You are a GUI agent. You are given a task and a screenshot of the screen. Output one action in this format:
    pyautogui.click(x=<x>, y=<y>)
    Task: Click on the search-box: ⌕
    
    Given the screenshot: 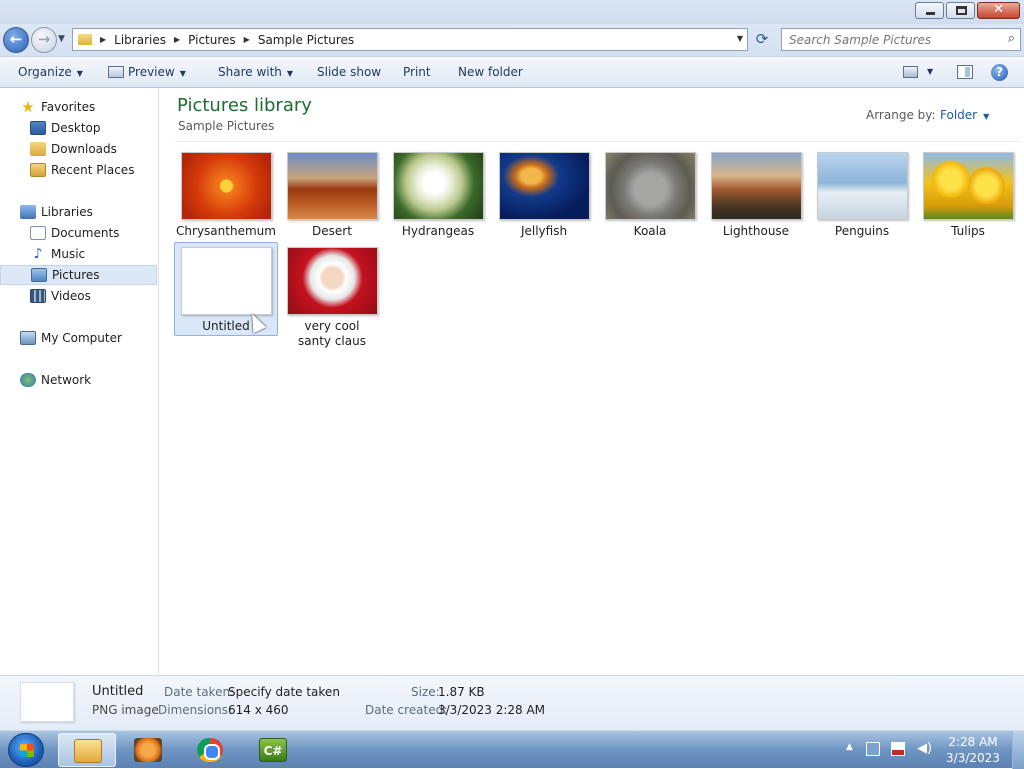 What is the action you would take?
    pyautogui.click(x=901, y=39)
    